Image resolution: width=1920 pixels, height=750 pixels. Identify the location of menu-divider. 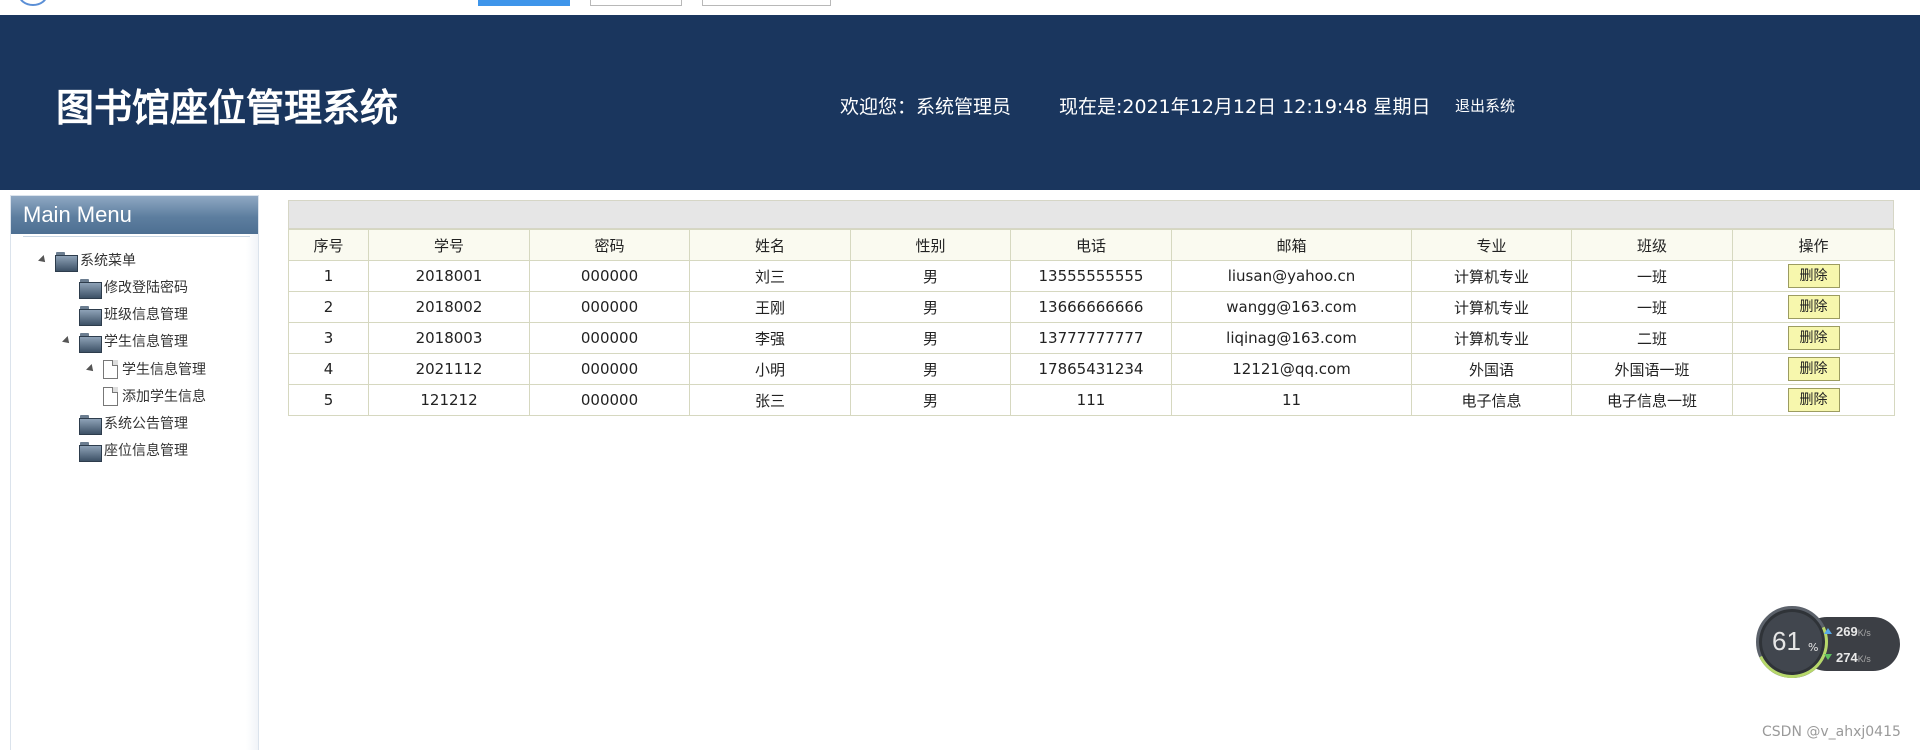
(136, 236).